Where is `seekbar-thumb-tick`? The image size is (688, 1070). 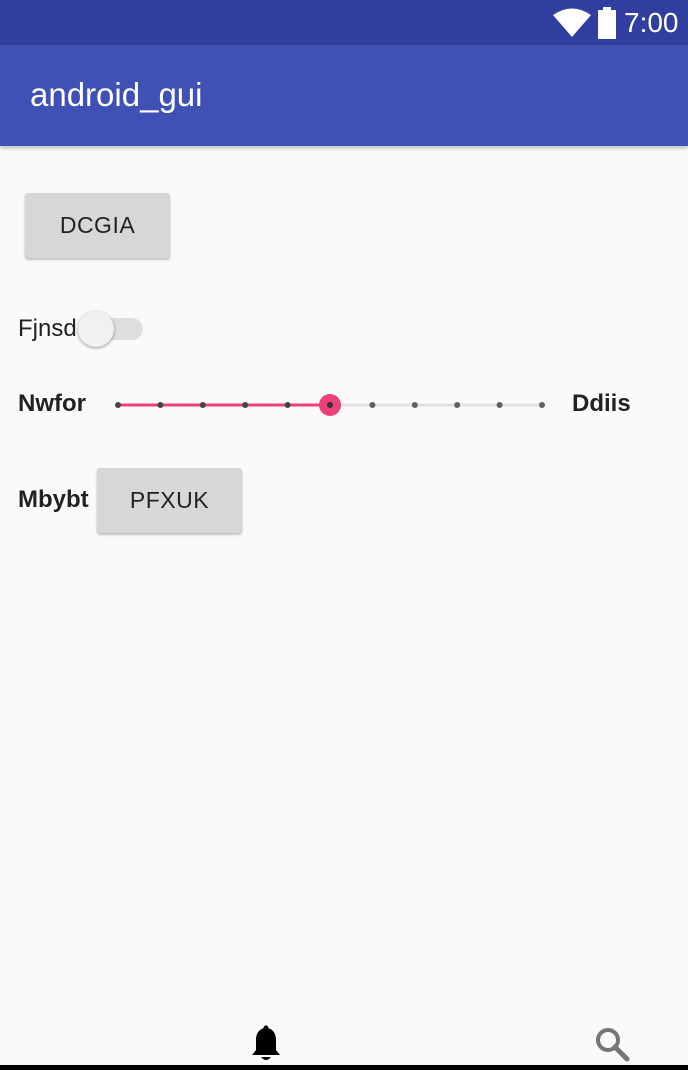 seekbar-thumb-tick is located at coordinates (330, 405).